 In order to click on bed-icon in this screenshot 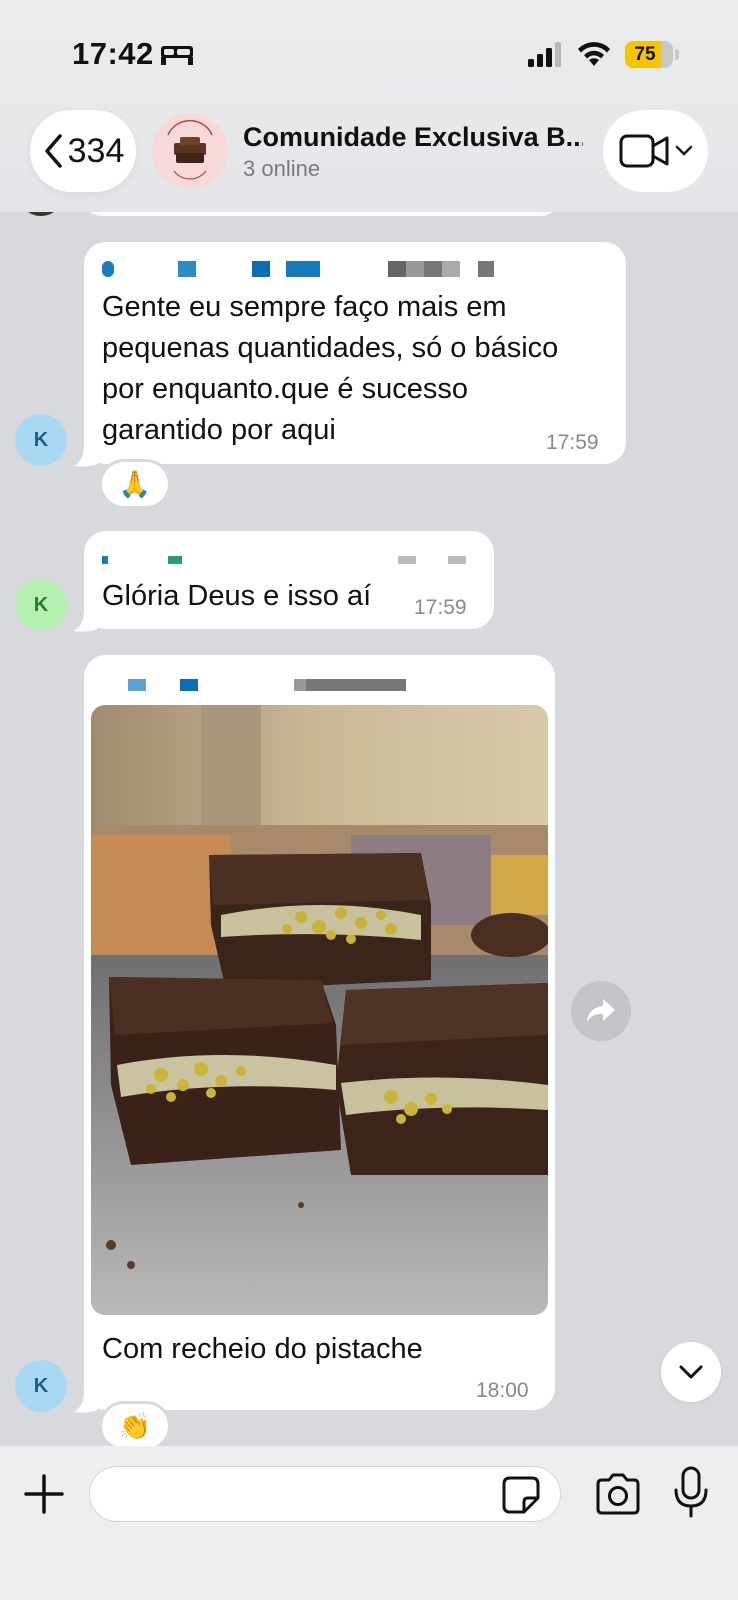, I will do `click(177, 55)`.